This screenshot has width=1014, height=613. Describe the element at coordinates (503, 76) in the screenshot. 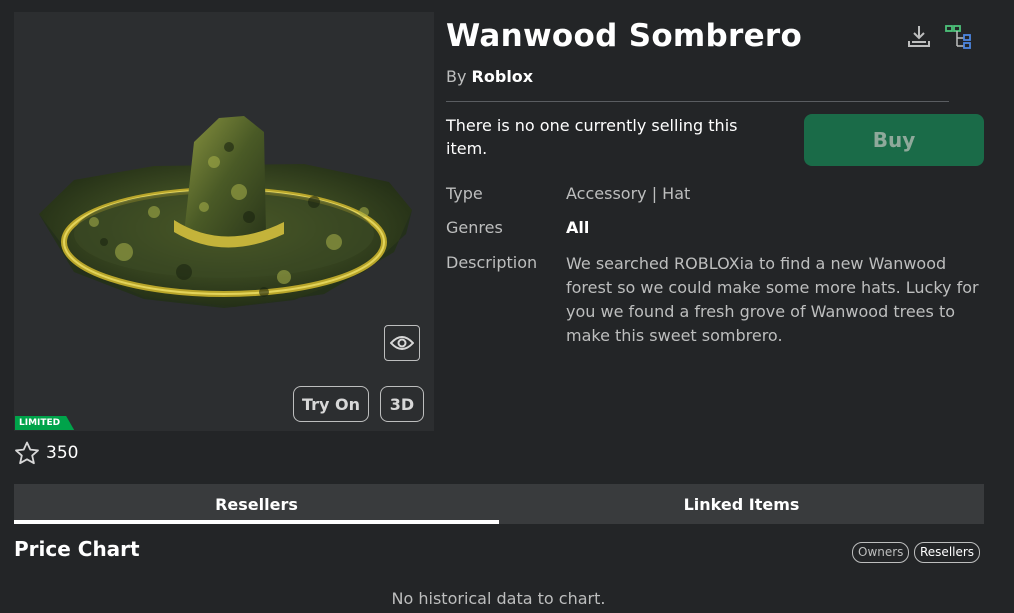

I see `creator-link: Roblox` at that location.